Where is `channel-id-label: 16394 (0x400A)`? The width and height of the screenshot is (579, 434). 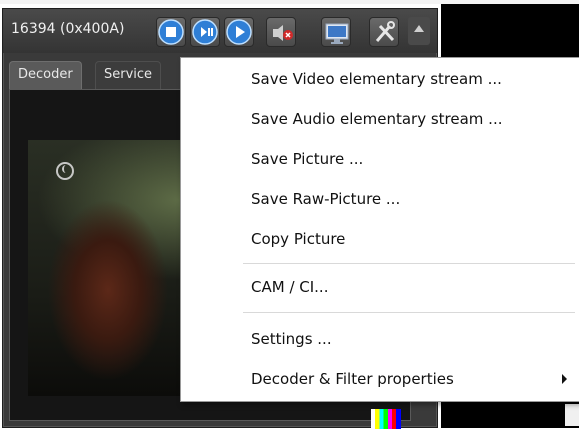
channel-id-label: 16394 (0x400A) is located at coordinates (68, 29).